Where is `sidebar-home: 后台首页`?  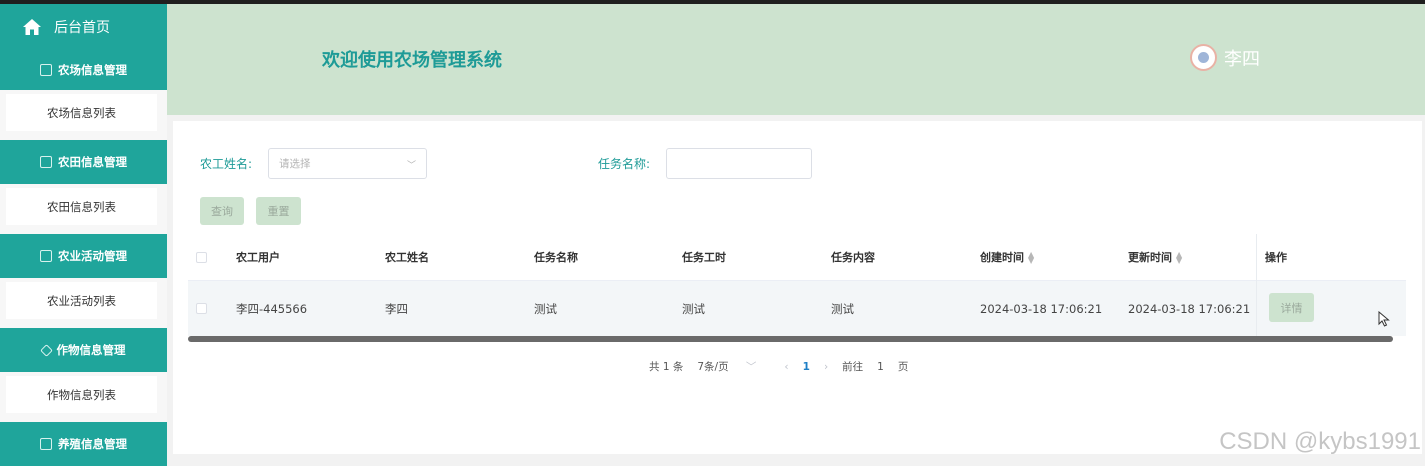
sidebar-home: 后台首页 is located at coordinates (83, 27).